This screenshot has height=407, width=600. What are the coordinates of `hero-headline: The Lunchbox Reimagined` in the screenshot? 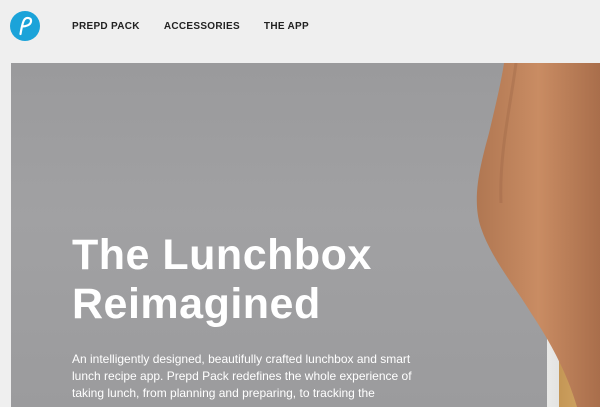 It's located at (222, 280).